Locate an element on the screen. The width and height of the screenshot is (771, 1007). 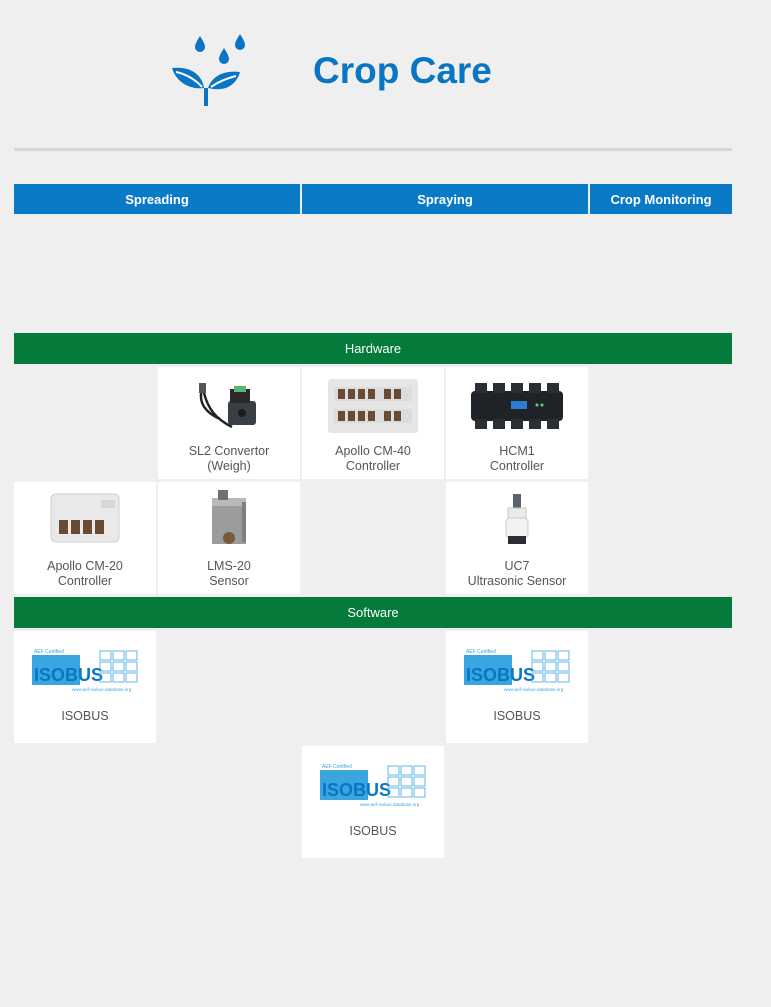
section-hardware: Hardware is located at coordinates (373, 348).